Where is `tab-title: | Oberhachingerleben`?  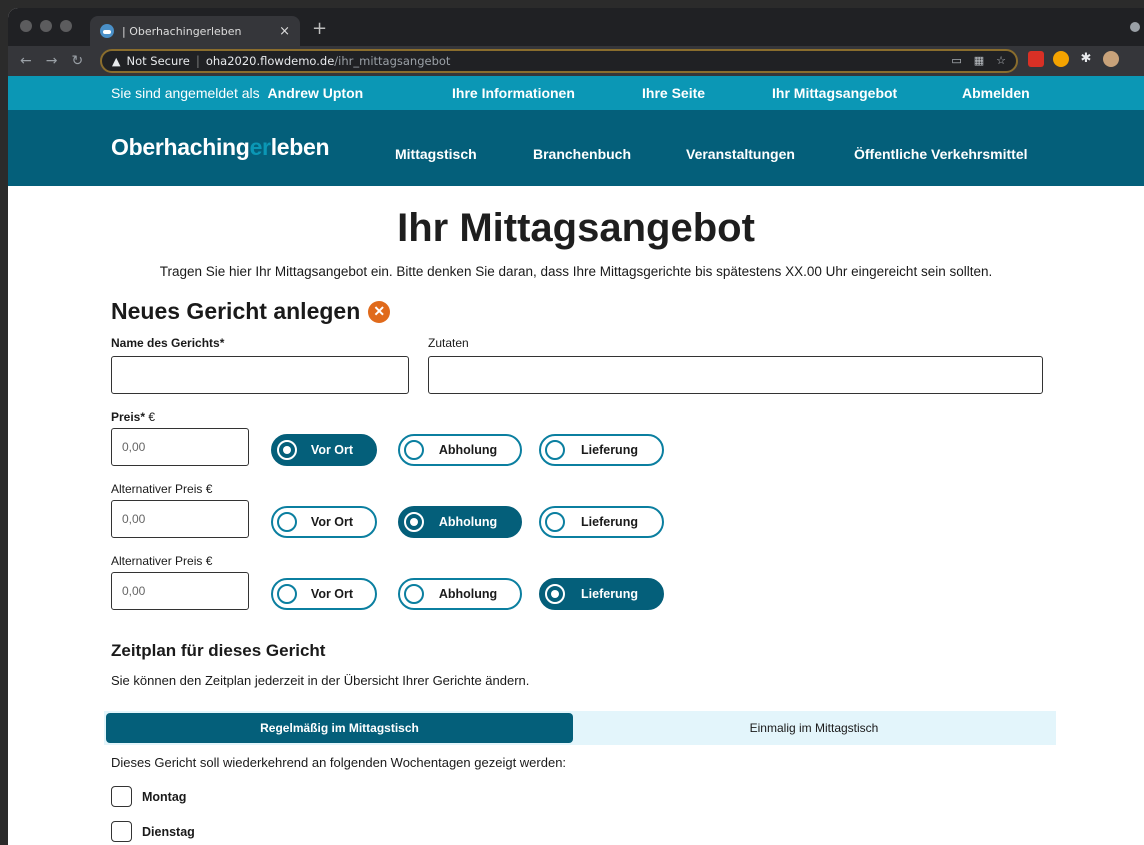 tab-title: | Oberhachingerleben is located at coordinates (182, 31).